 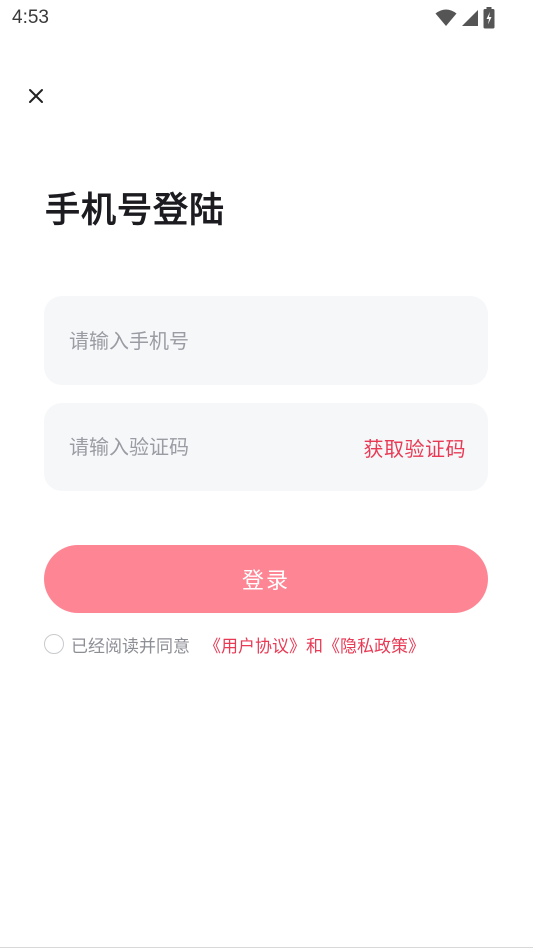 I want to click on close-button, so click(x=36, y=98).